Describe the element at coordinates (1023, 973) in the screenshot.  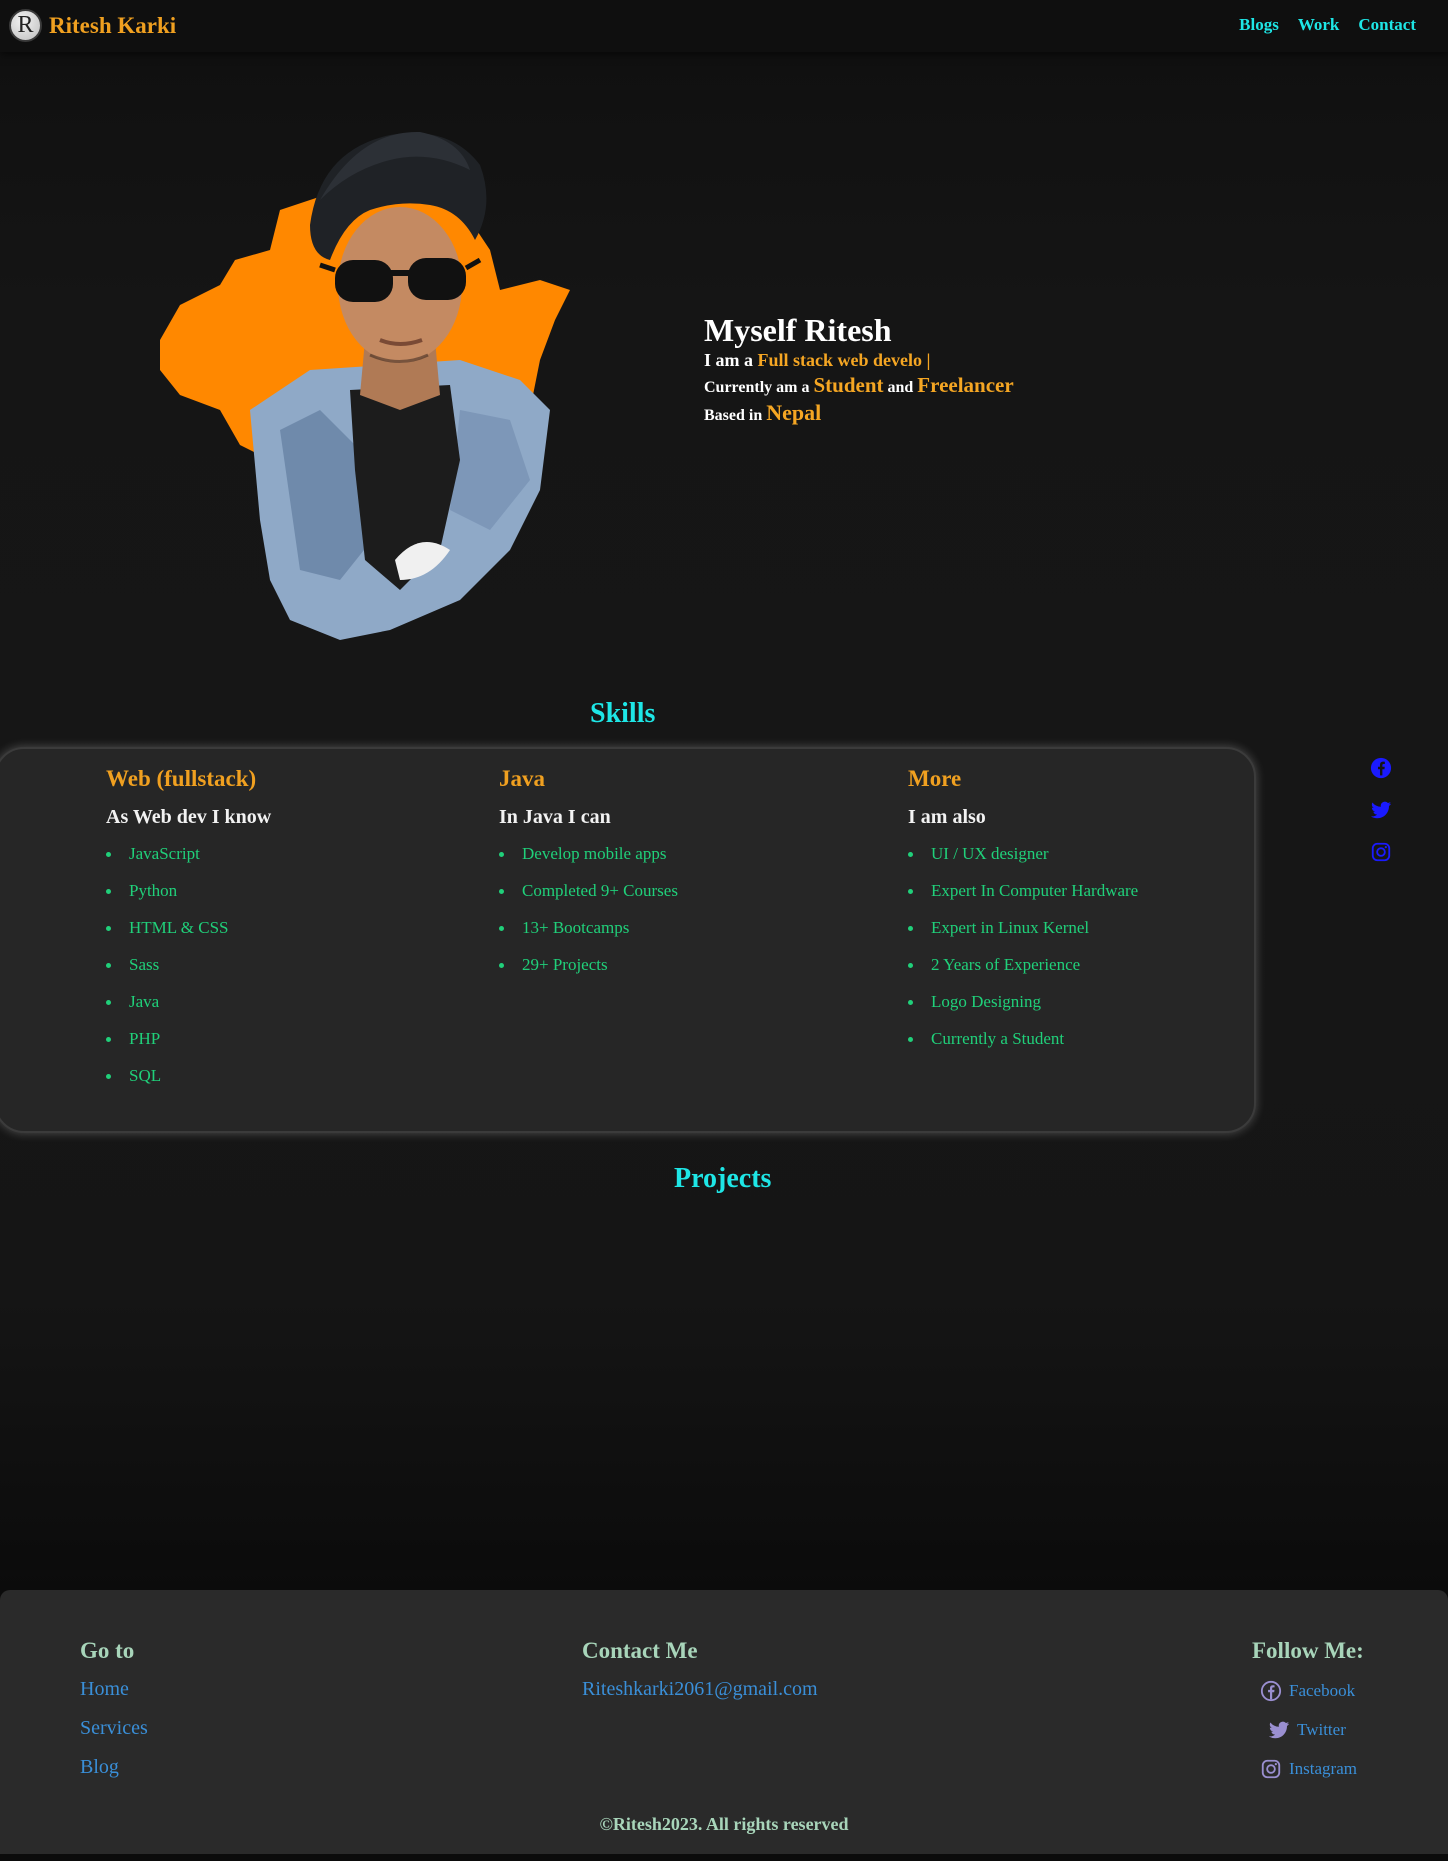
I see `list-item: 2 Years of Experience` at that location.